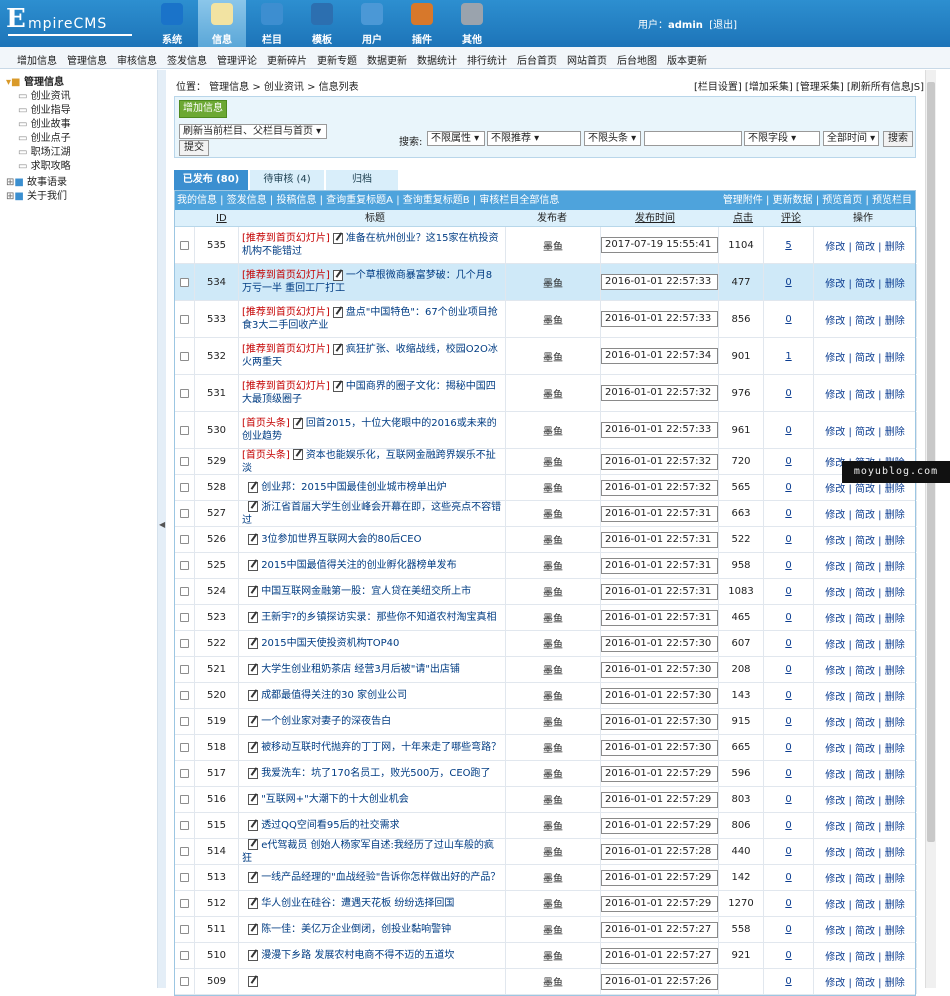  I want to click on time-select: 全部时间 ▾, so click(851, 138).